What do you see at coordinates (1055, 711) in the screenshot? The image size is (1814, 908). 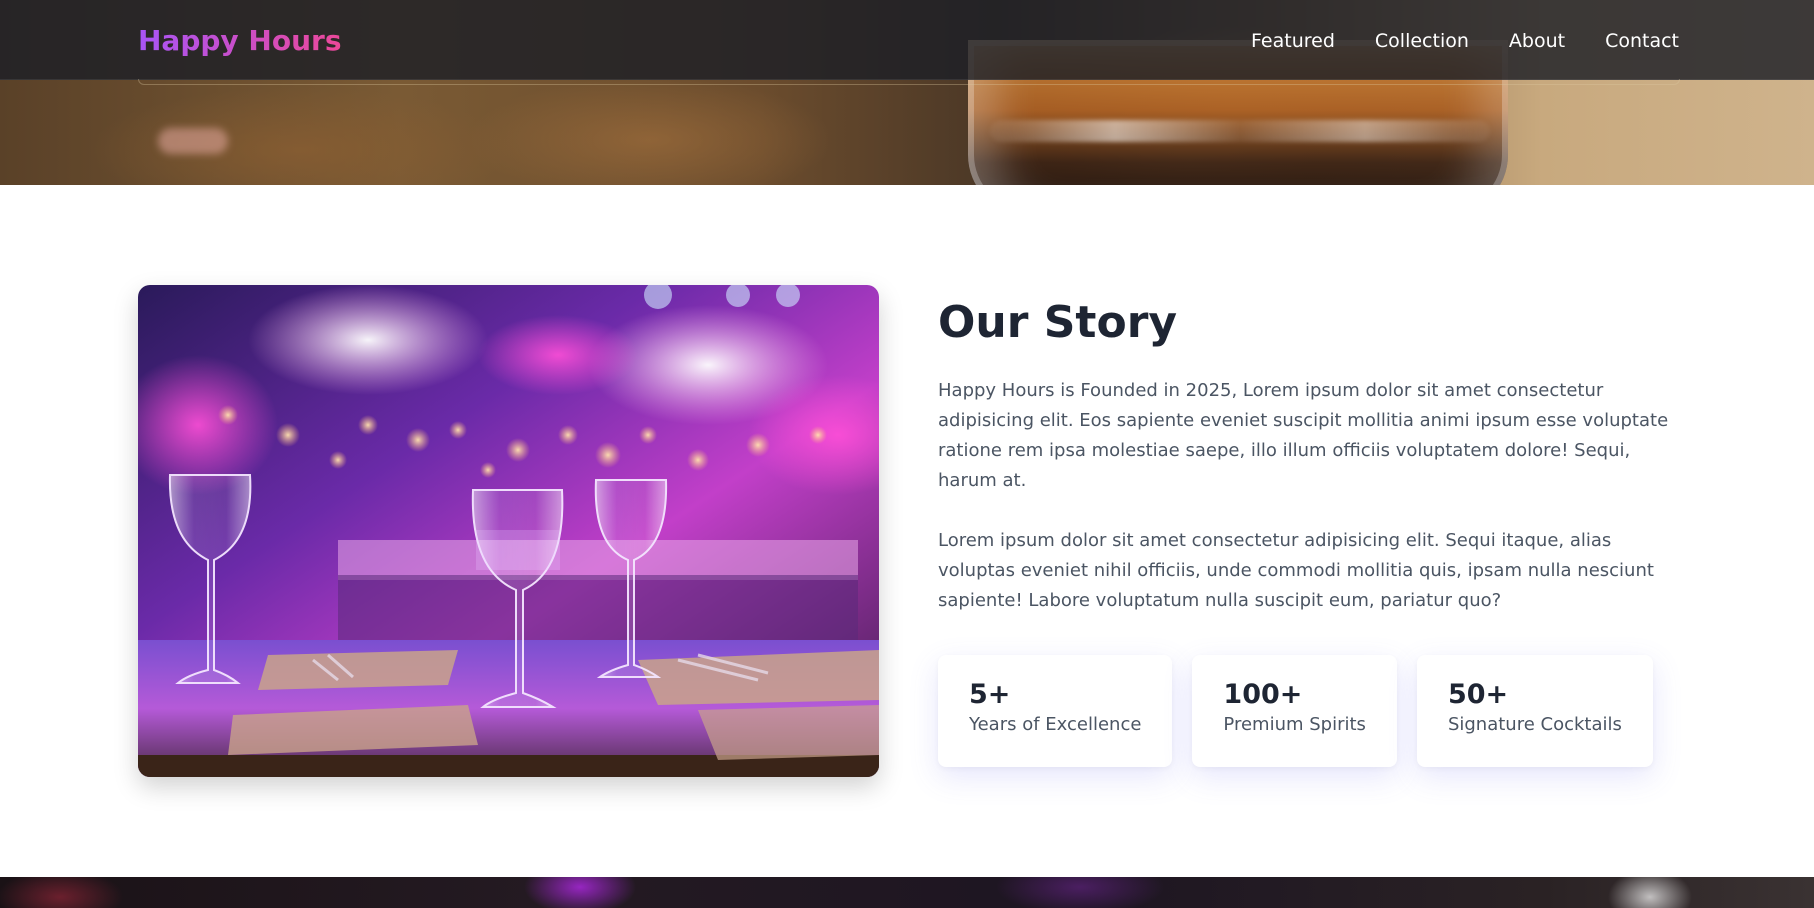 I see `stat-card-years: 5+ Years of Excellence` at bounding box center [1055, 711].